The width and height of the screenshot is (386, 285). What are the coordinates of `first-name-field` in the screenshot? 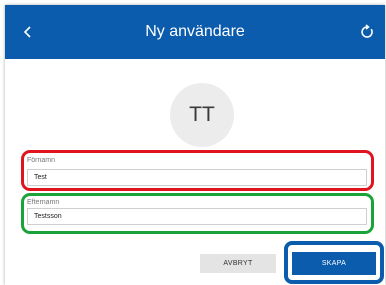 It's located at (197, 177).